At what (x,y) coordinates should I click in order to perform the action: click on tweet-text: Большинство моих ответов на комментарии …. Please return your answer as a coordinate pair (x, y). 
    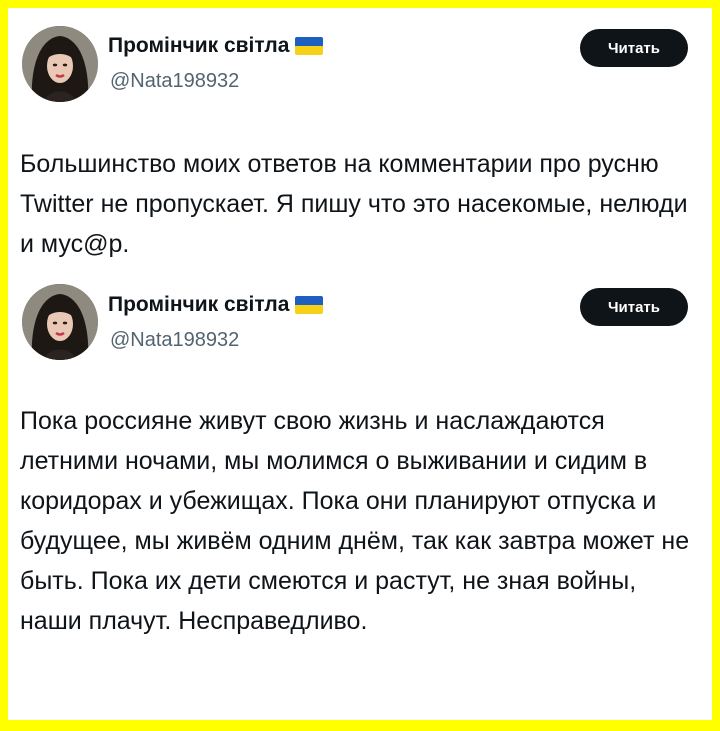
    Looking at the image, I should click on (354, 204).